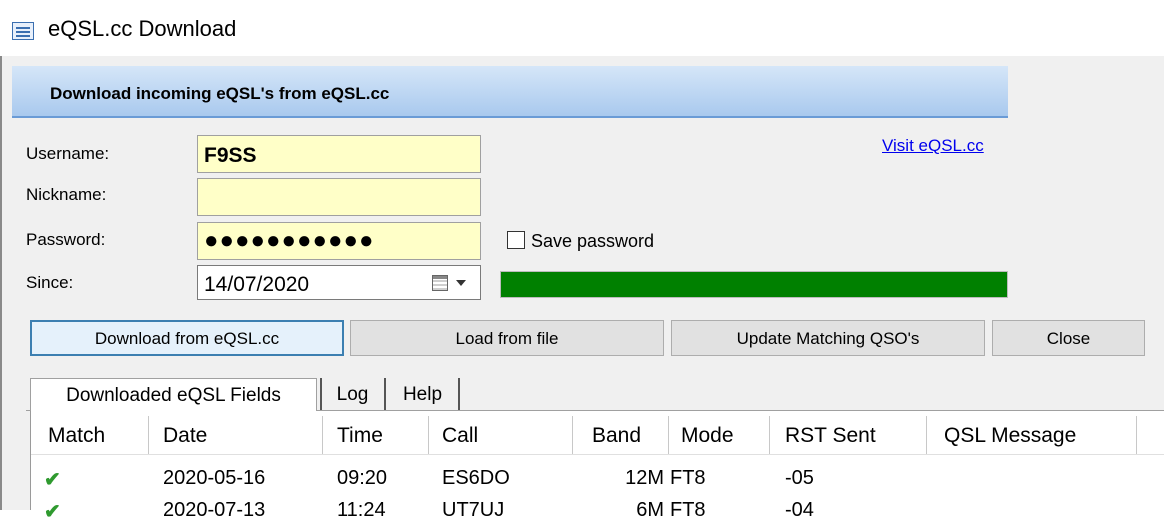  Describe the element at coordinates (1068, 338) in the screenshot. I see `close-button: Close` at that location.